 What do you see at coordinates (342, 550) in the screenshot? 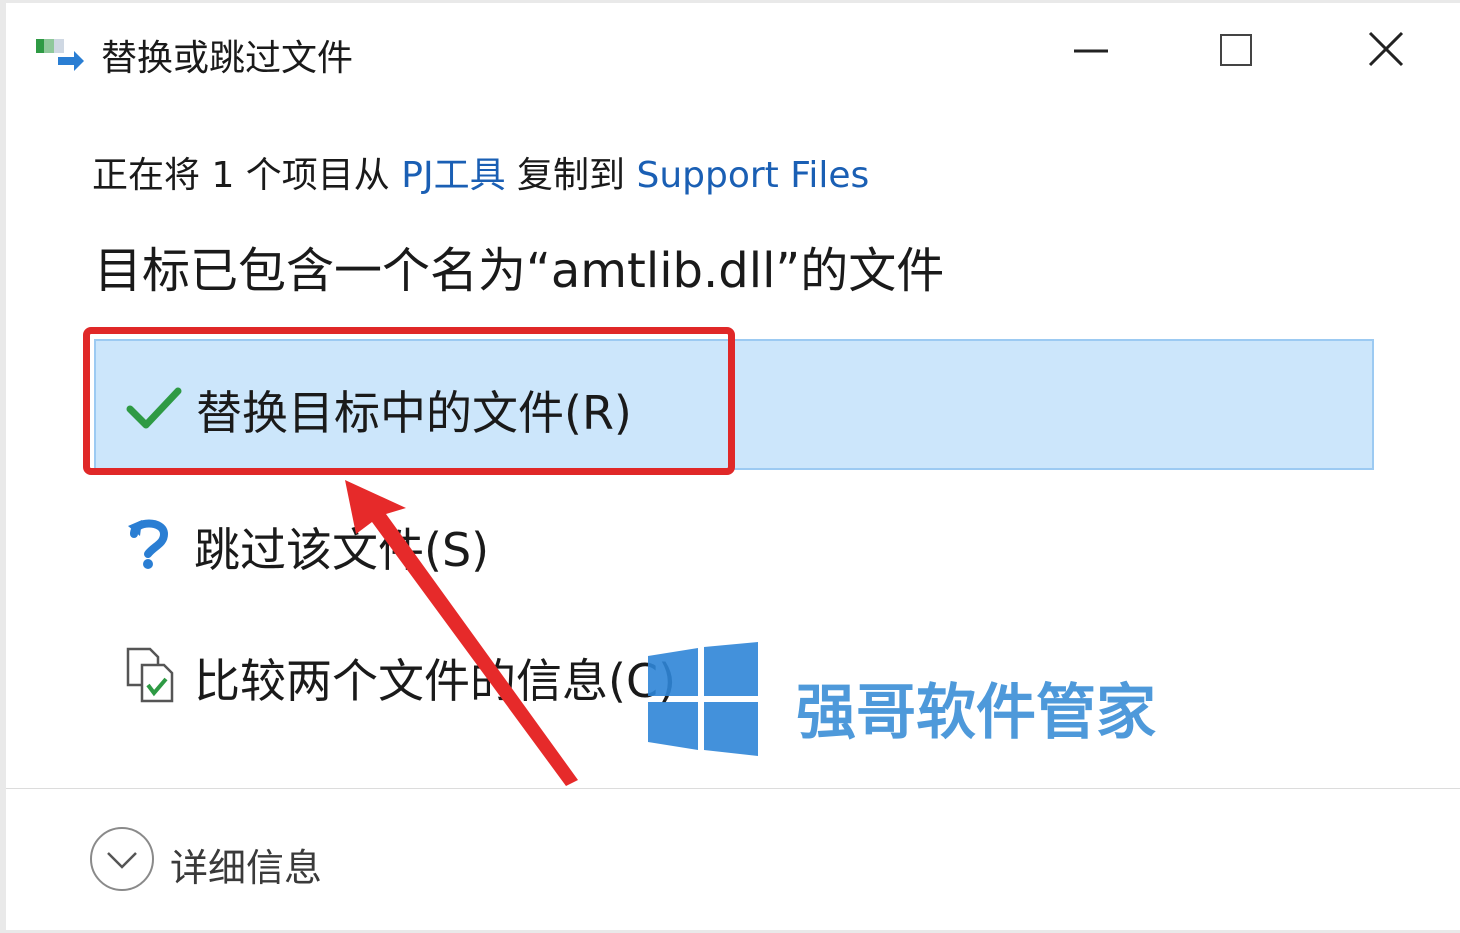
I see `skip-file-label: 跳过该文件(S)` at bounding box center [342, 550].